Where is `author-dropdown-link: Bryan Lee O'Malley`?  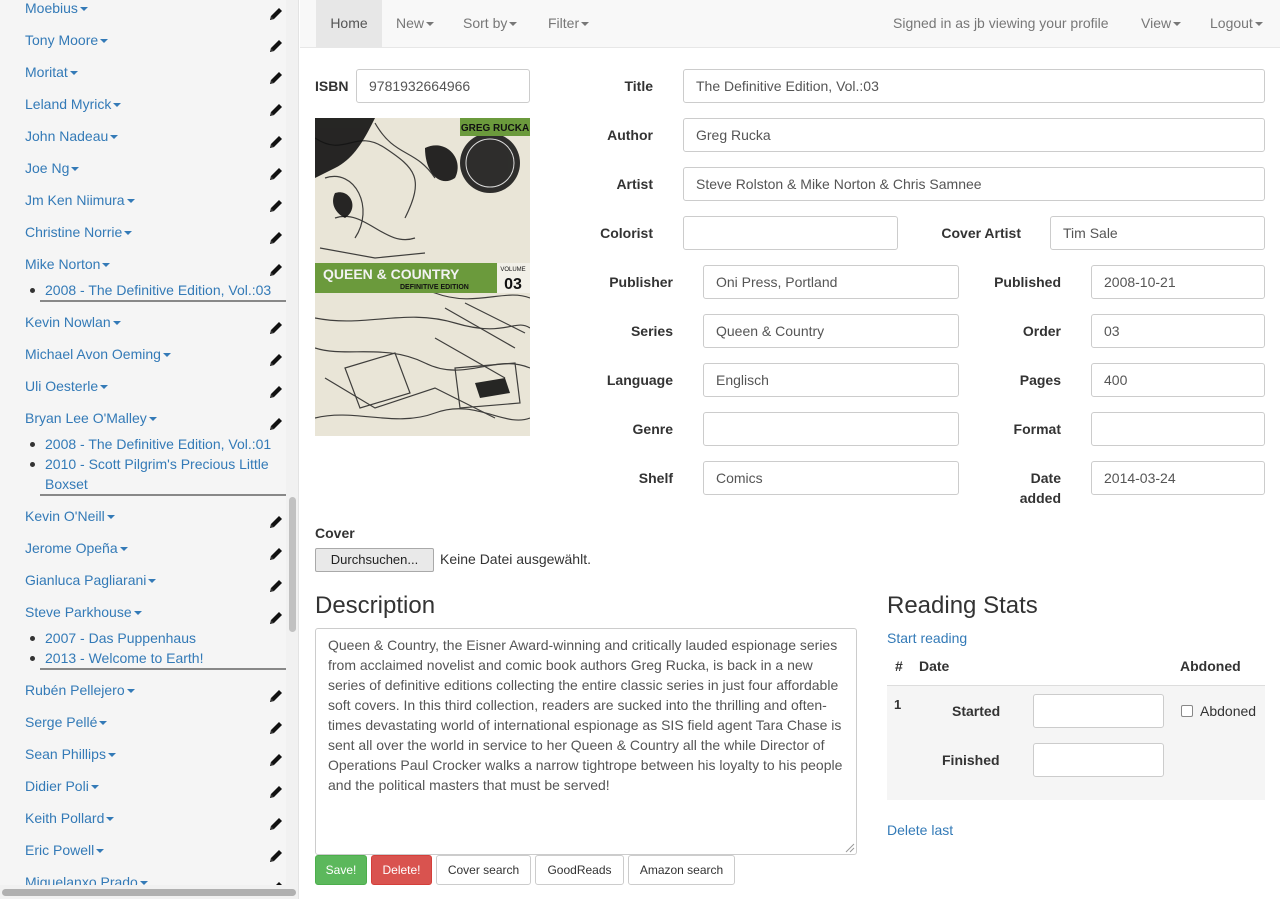 author-dropdown-link: Bryan Lee O'Malley is located at coordinates (86, 418).